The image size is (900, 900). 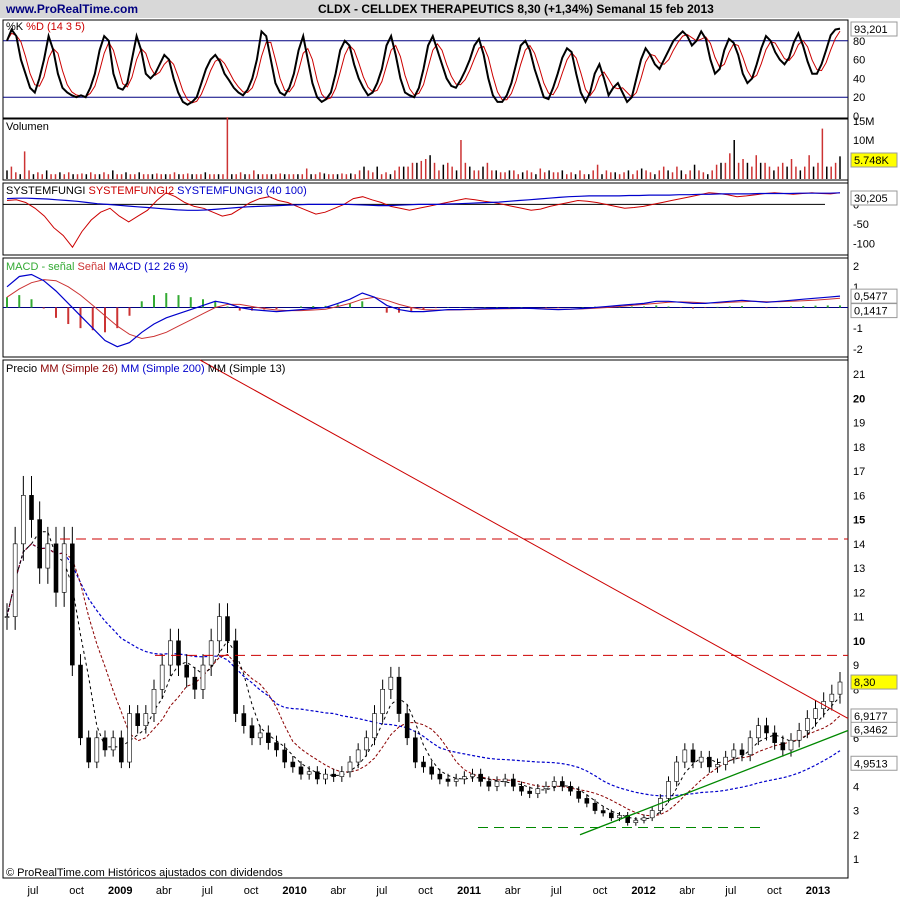 I want to click on price-tick: 10, so click(x=859, y=642).